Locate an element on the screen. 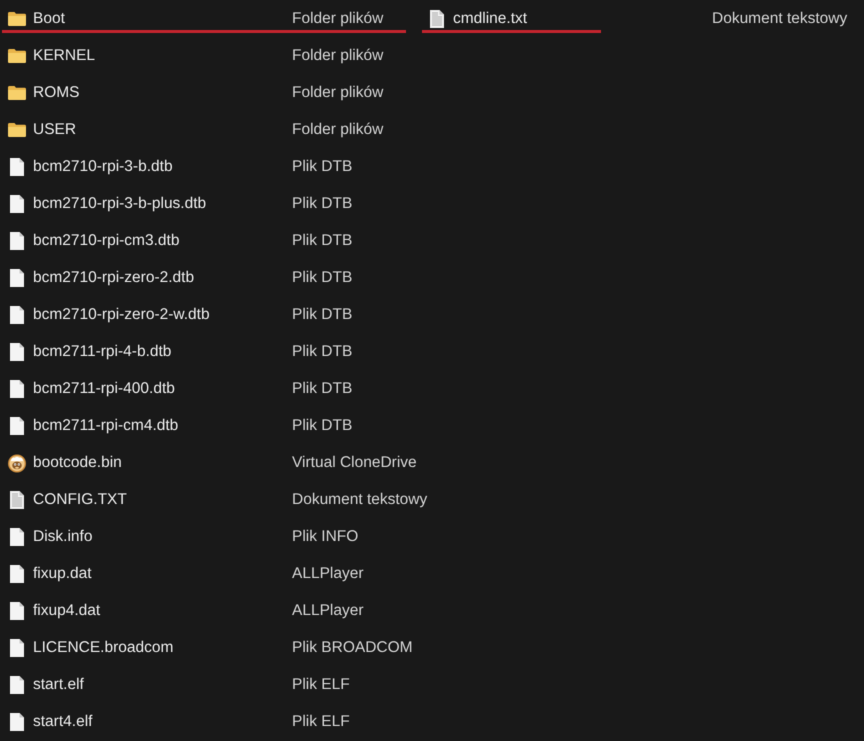 This screenshot has width=864, height=741. file-name: bcm2710-rpi-zero-2.dtb is located at coordinates (162, 278).